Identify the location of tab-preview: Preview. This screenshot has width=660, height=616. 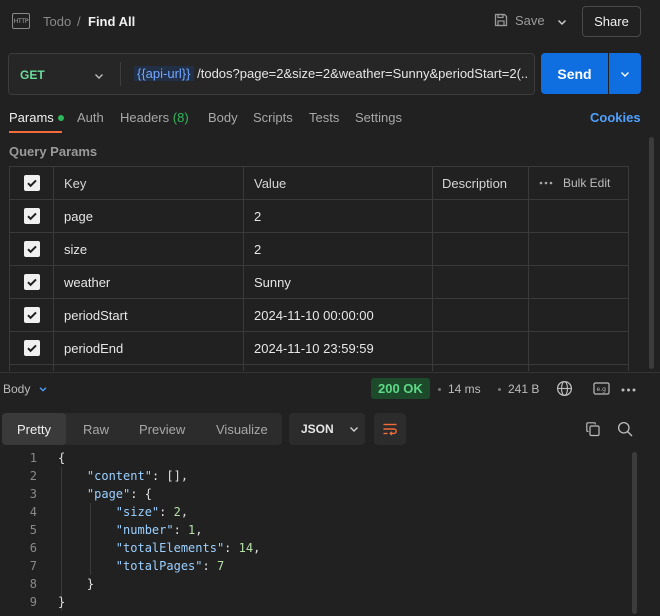
(162, 429).